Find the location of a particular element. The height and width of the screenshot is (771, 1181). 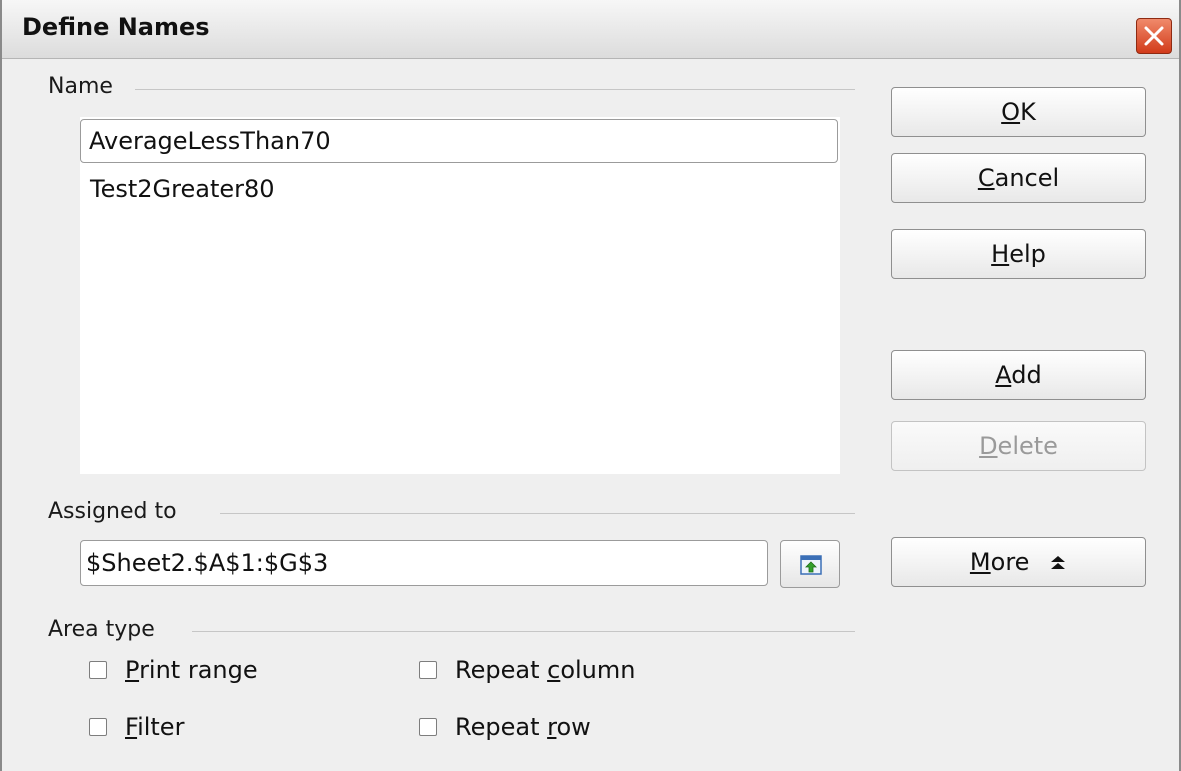

shrink-icon is located at coordinates (811, 565).